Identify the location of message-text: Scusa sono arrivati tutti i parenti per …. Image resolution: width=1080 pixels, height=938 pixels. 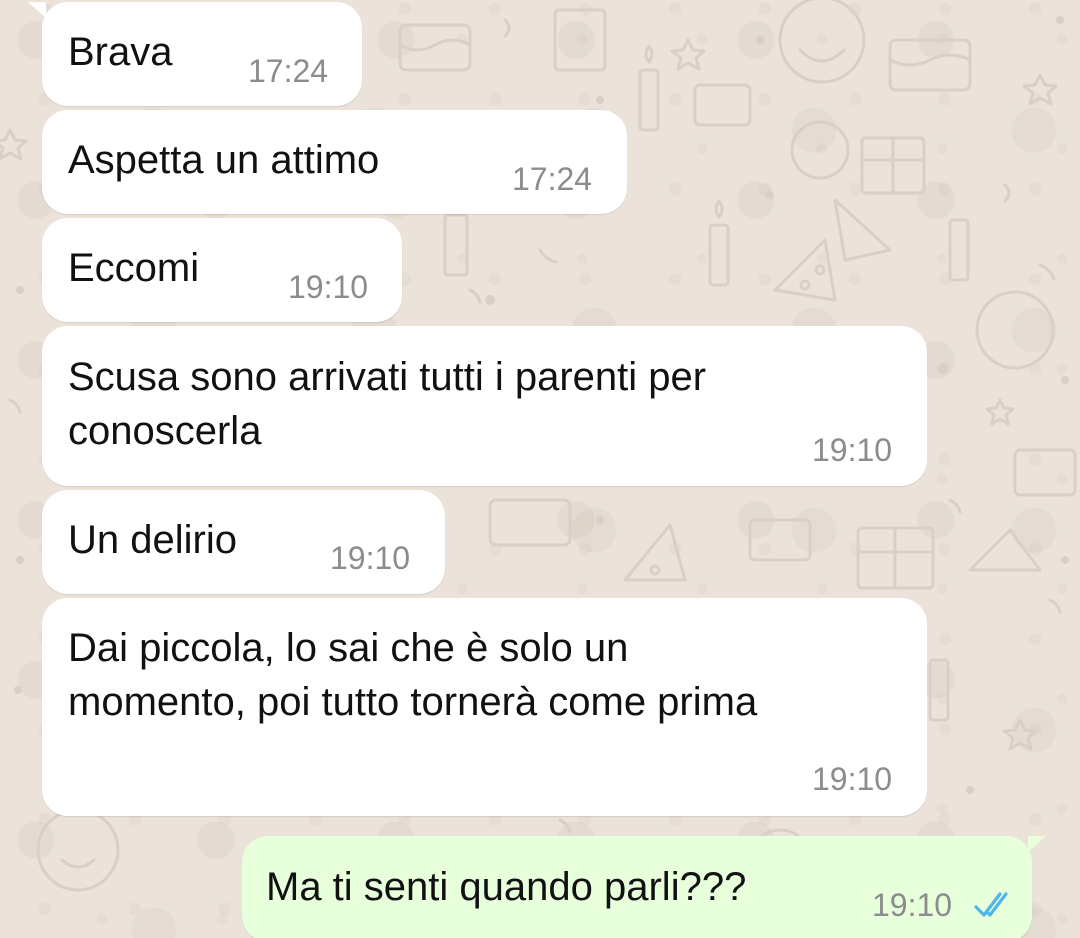
(387, 404).